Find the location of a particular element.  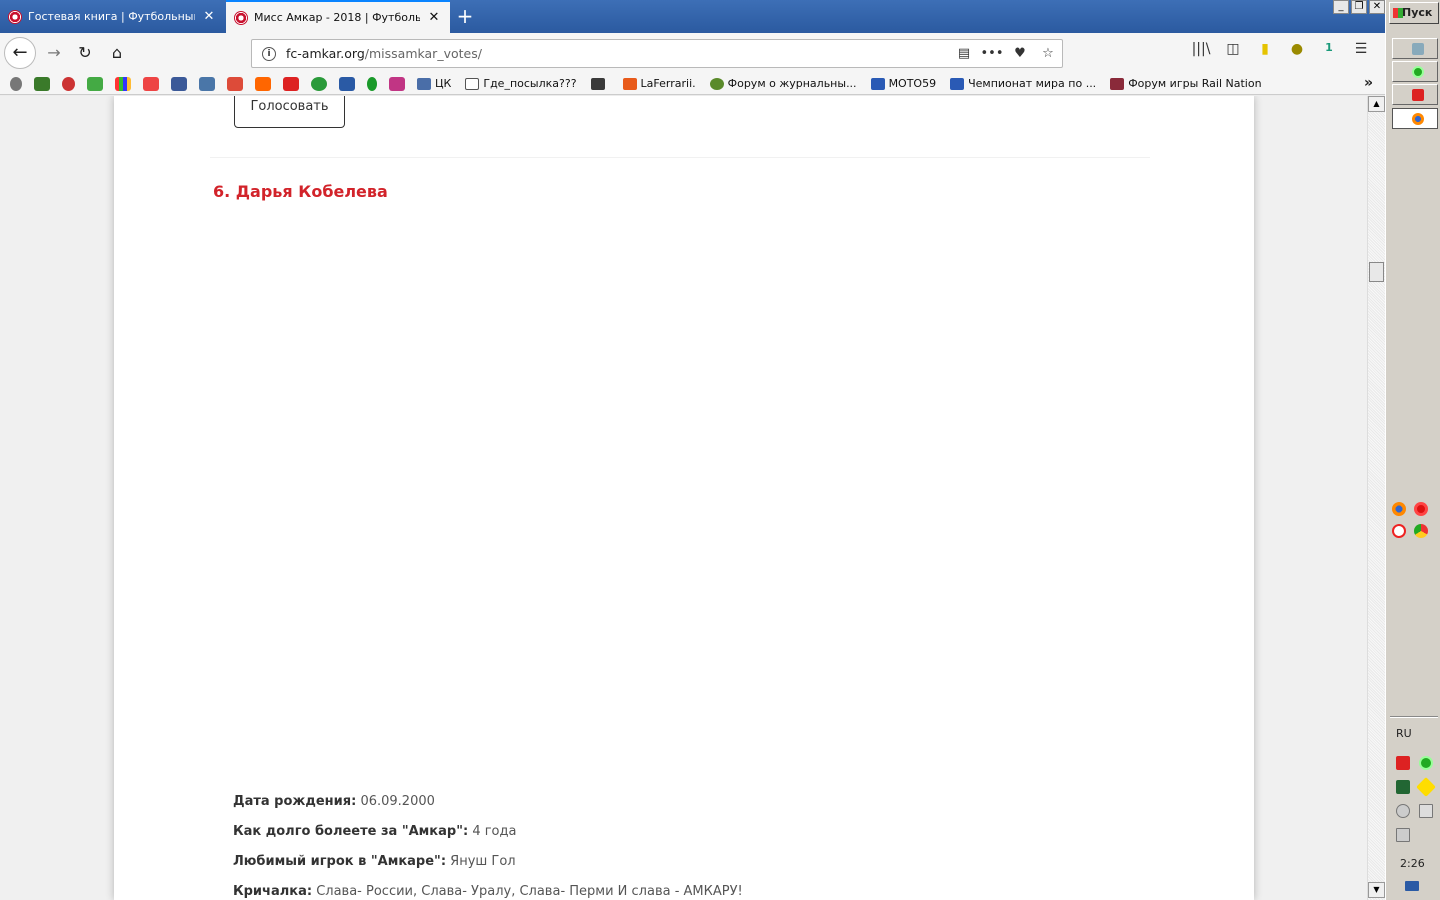

info-label: Дата рождения: is located at coordinates (295, 801).